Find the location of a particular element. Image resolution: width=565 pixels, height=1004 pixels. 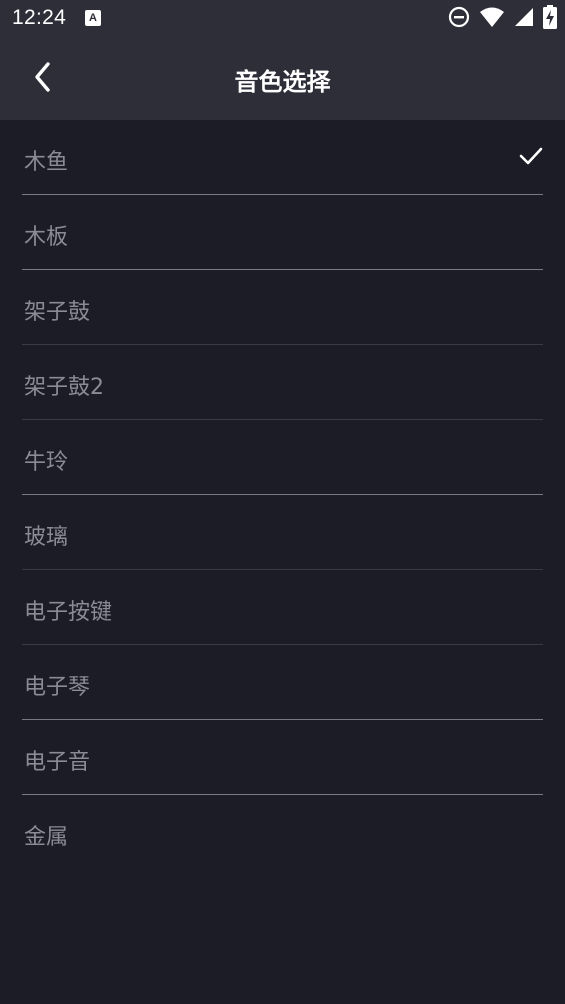

sound-option: 电子琴 is located at coordinates (282, 682).